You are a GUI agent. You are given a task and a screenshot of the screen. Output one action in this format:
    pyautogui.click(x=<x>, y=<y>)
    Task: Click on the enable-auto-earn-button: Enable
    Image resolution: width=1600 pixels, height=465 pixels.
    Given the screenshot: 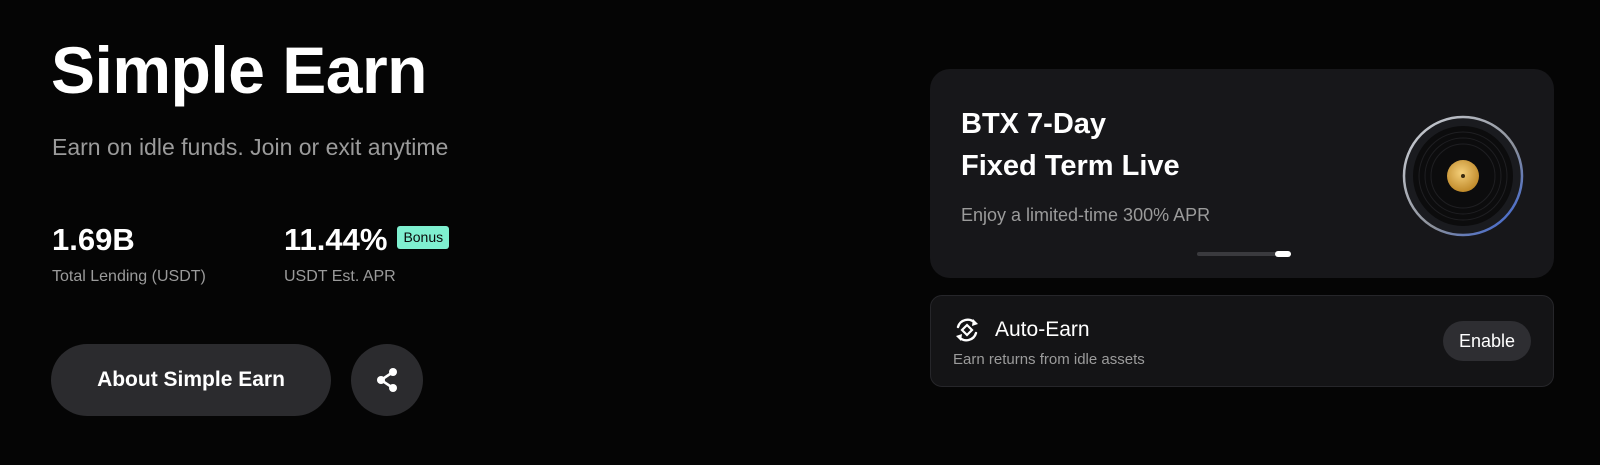 What is the action you would take?
    pyautogui.click(x=1486, y=341)
    